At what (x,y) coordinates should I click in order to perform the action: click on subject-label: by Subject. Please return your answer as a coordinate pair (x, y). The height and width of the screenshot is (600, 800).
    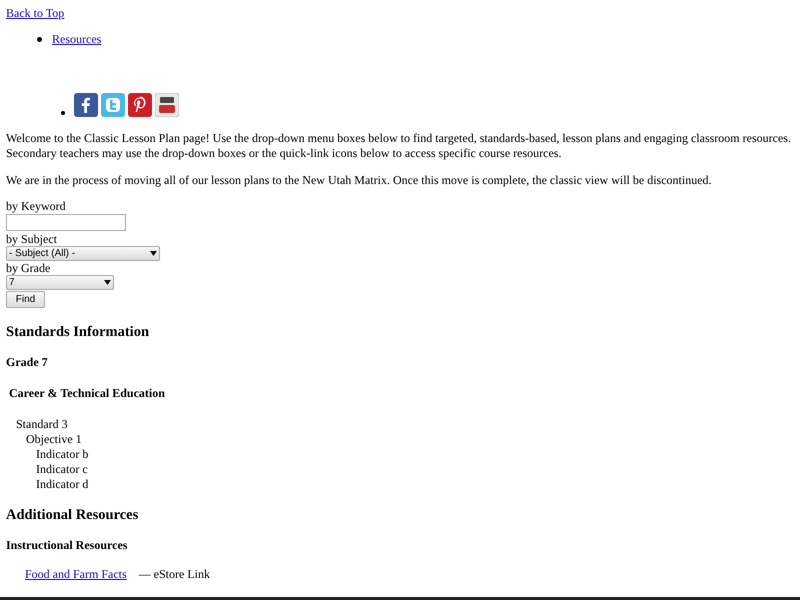
    Looking at the image, I should click on (32, 239).